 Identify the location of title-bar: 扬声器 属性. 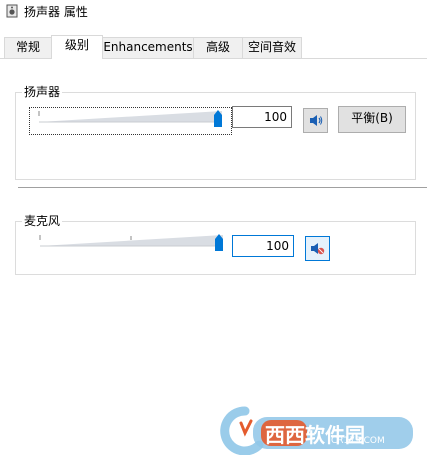
(213, 13).